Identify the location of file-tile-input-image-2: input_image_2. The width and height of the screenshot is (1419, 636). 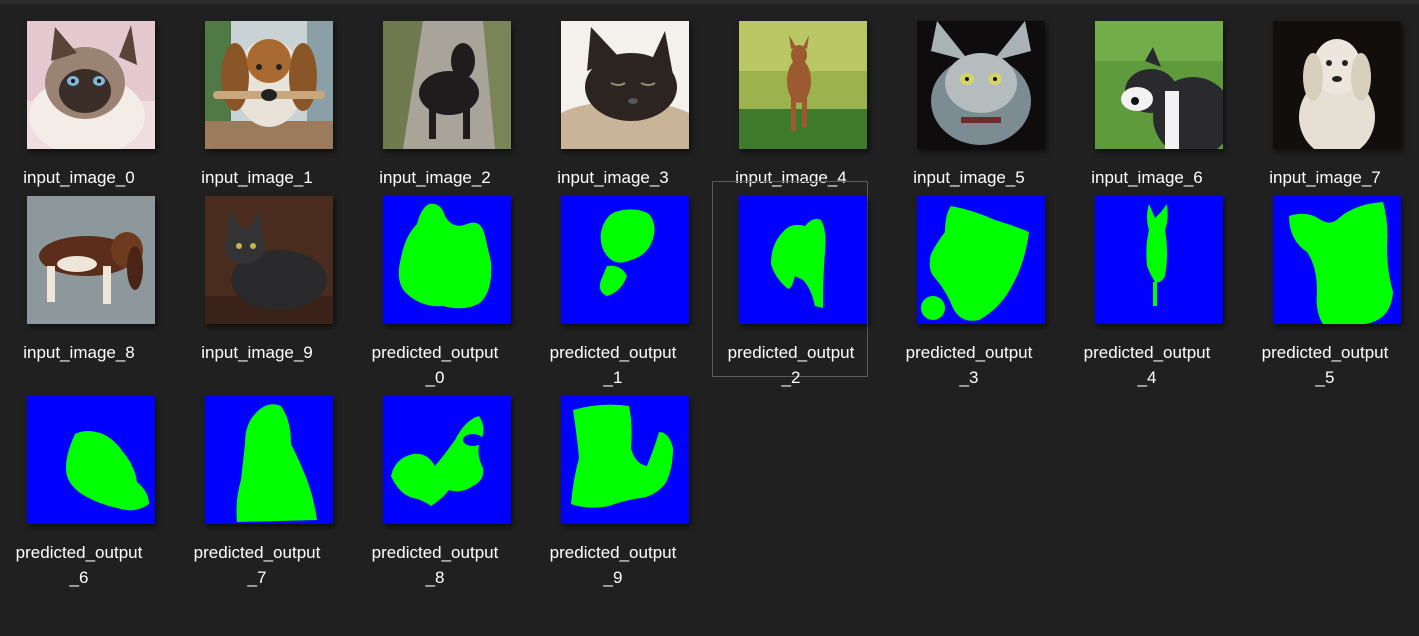
(434, 104).